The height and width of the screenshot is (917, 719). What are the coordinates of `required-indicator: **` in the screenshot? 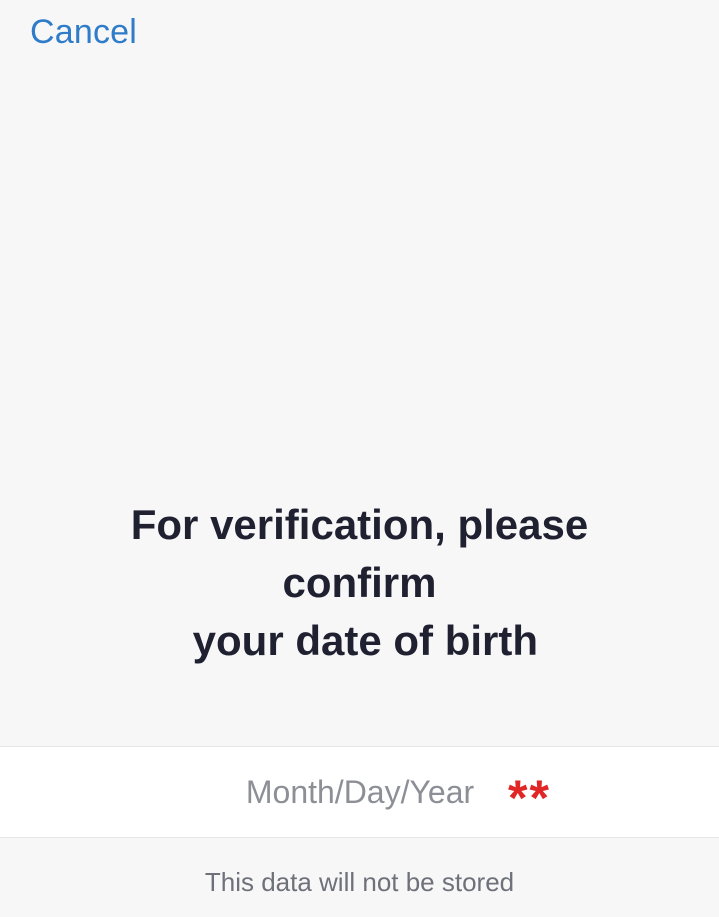 It's located at (529, 798).